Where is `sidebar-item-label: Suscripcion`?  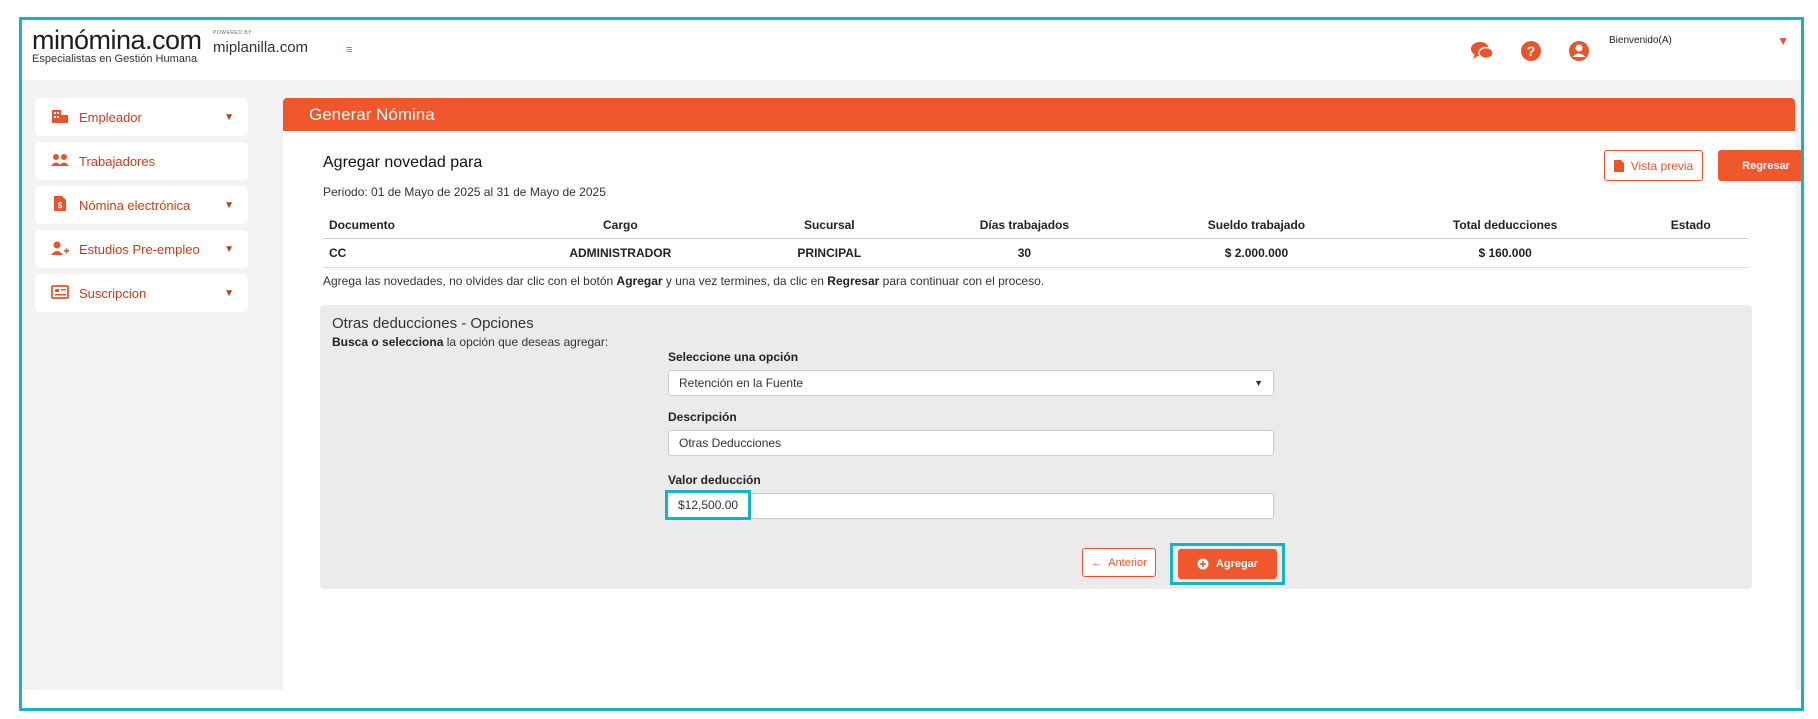
sidebar-item-label: Suscripcion is located at coordinates (113, 293).